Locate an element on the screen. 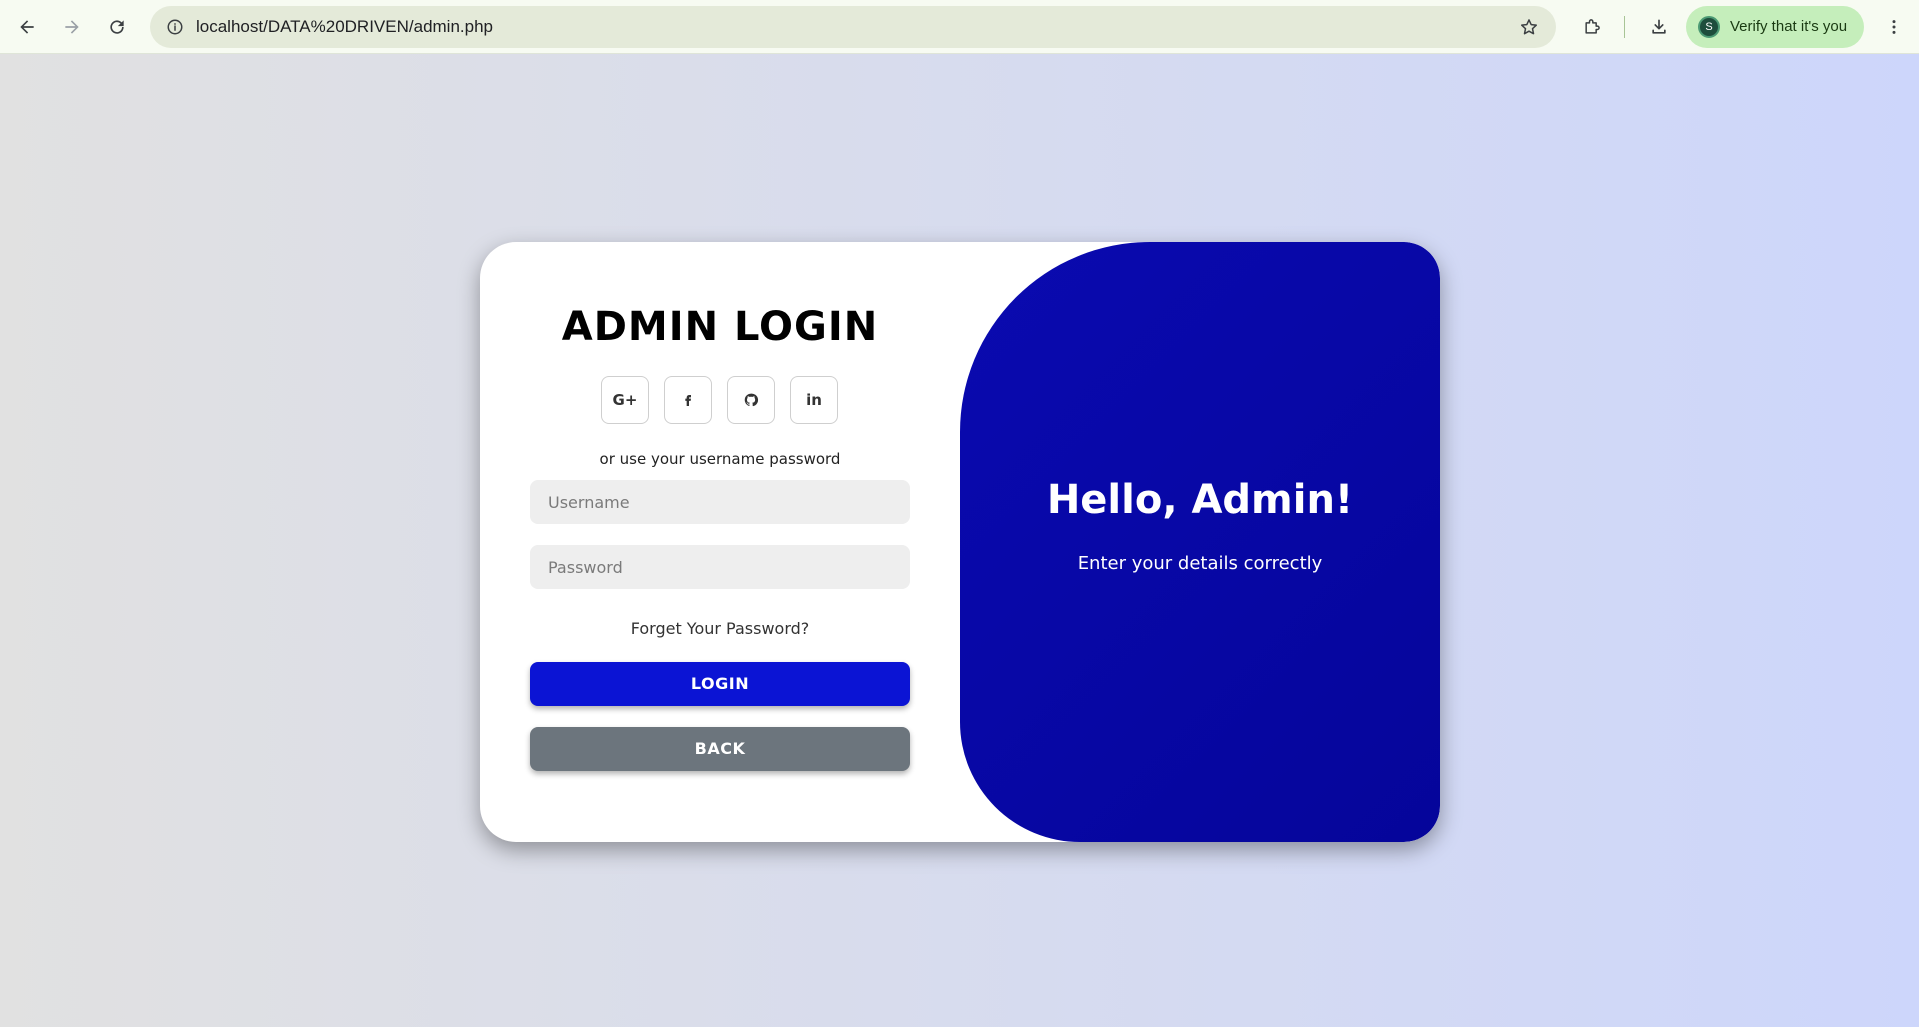 The height and width of the screenshot is (1027, 1919). download-icon is located at coordinates (1659, 26).